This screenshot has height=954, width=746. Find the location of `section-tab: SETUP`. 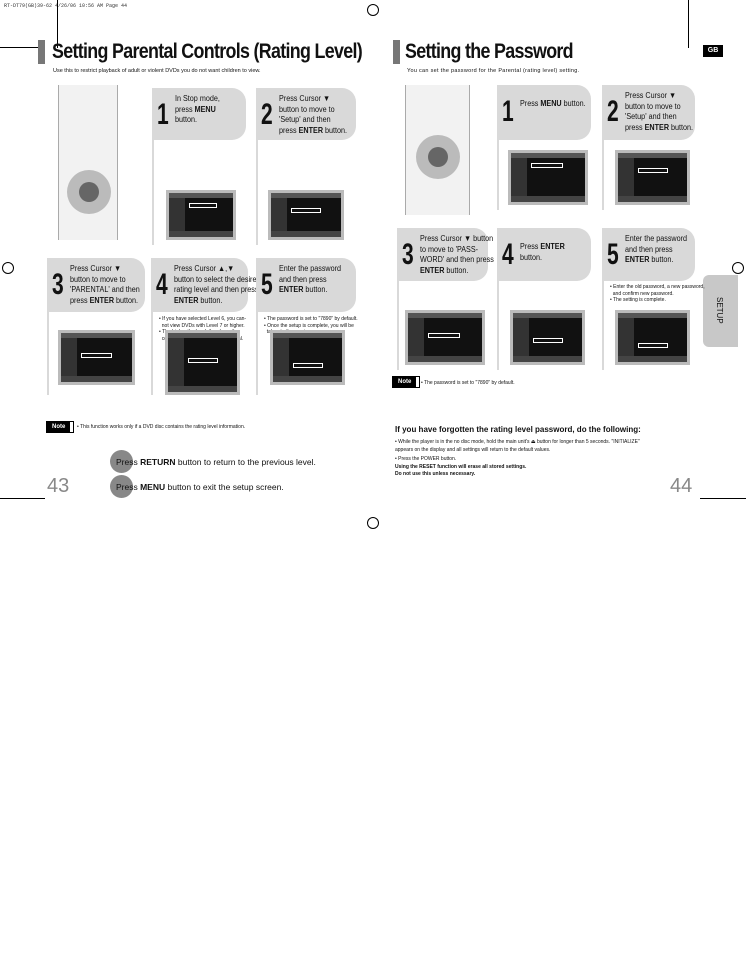

section-tab: SETUP is located at coordinates (720, 311).